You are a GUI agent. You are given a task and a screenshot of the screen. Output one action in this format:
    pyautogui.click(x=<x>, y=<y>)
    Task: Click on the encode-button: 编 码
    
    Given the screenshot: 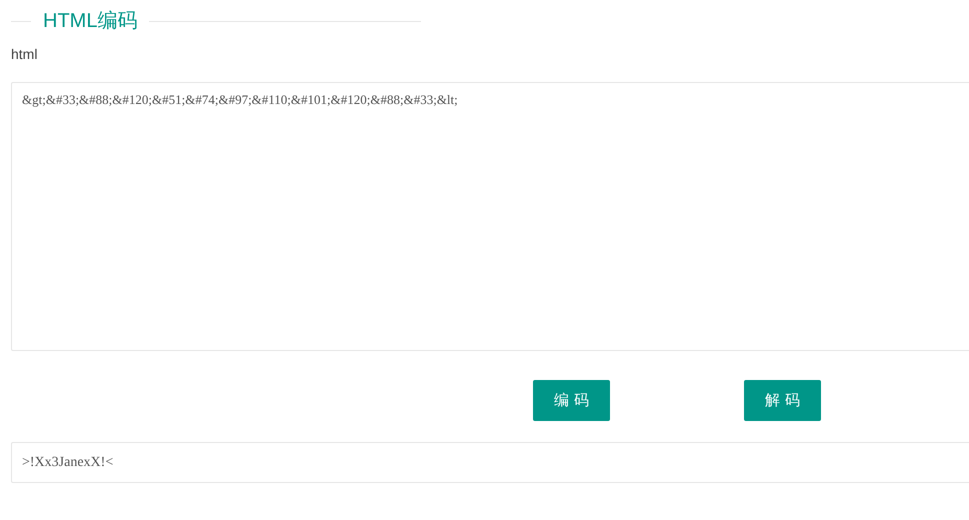 What is the action you would take?
    pyautogui.click(x=571, y=400)
    